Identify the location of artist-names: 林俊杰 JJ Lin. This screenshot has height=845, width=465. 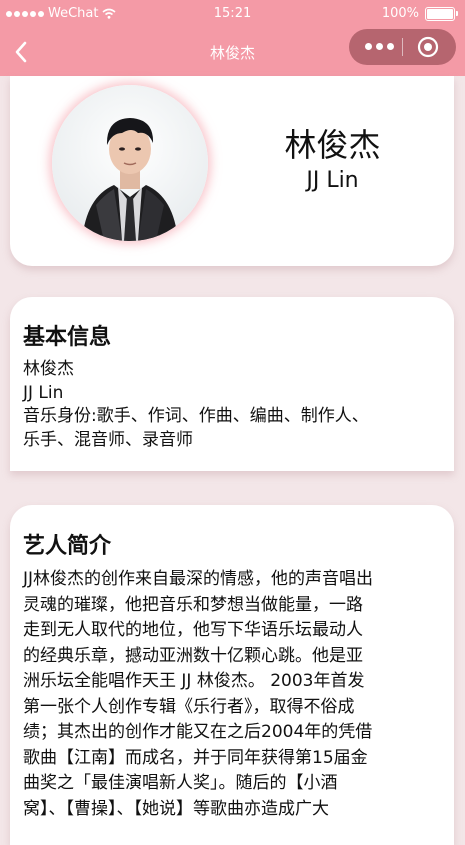
(332, 160).